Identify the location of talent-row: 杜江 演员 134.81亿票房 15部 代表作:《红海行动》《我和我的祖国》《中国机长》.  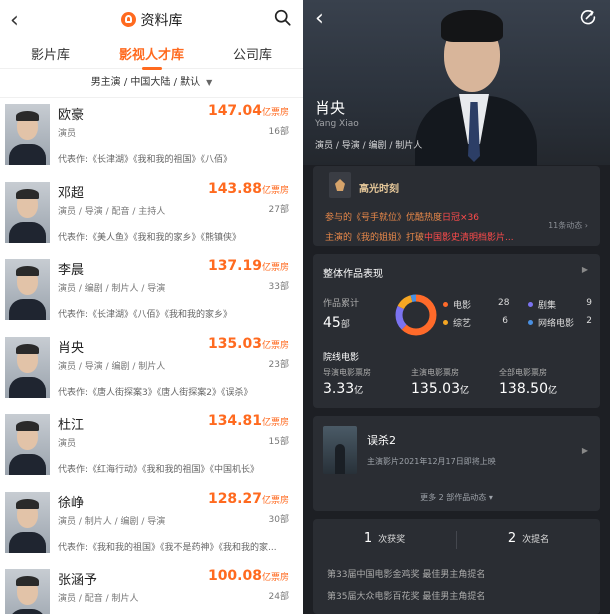
(151, 449).